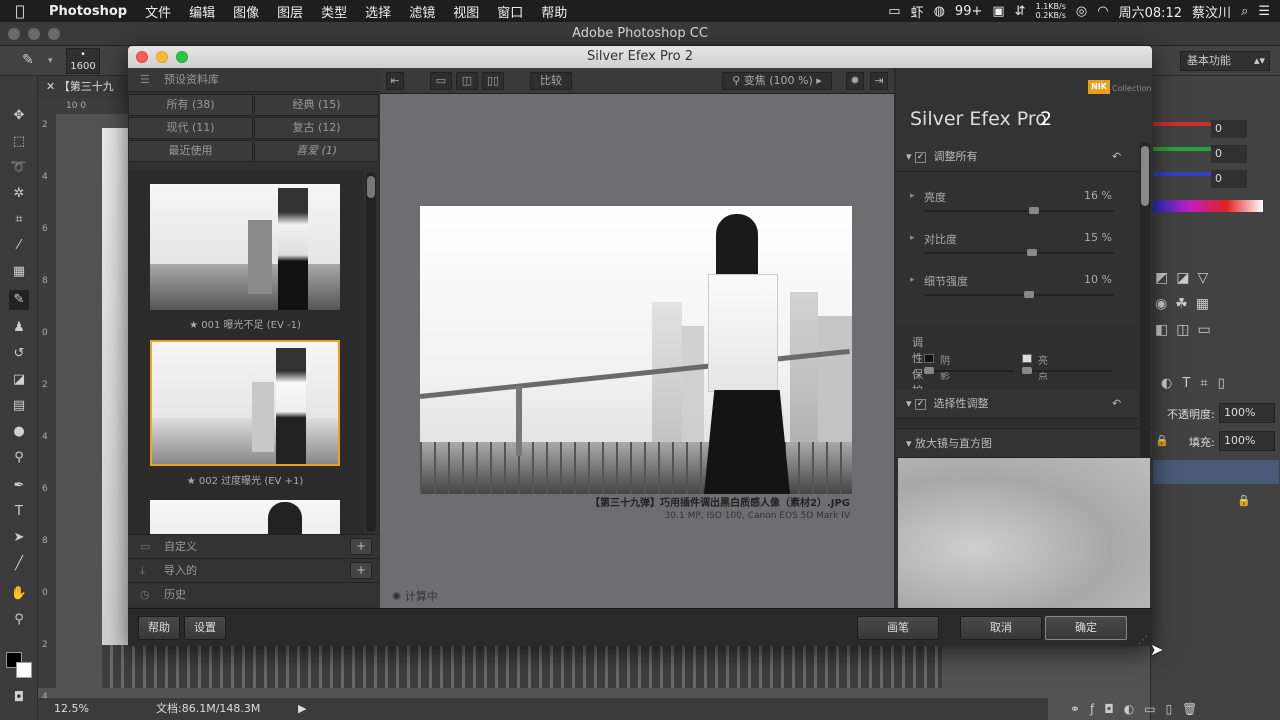 The height and width of the screenshot is (720, 1280). I want to click on eyedropper-tool-icon: ⁄, so click(19, 246).